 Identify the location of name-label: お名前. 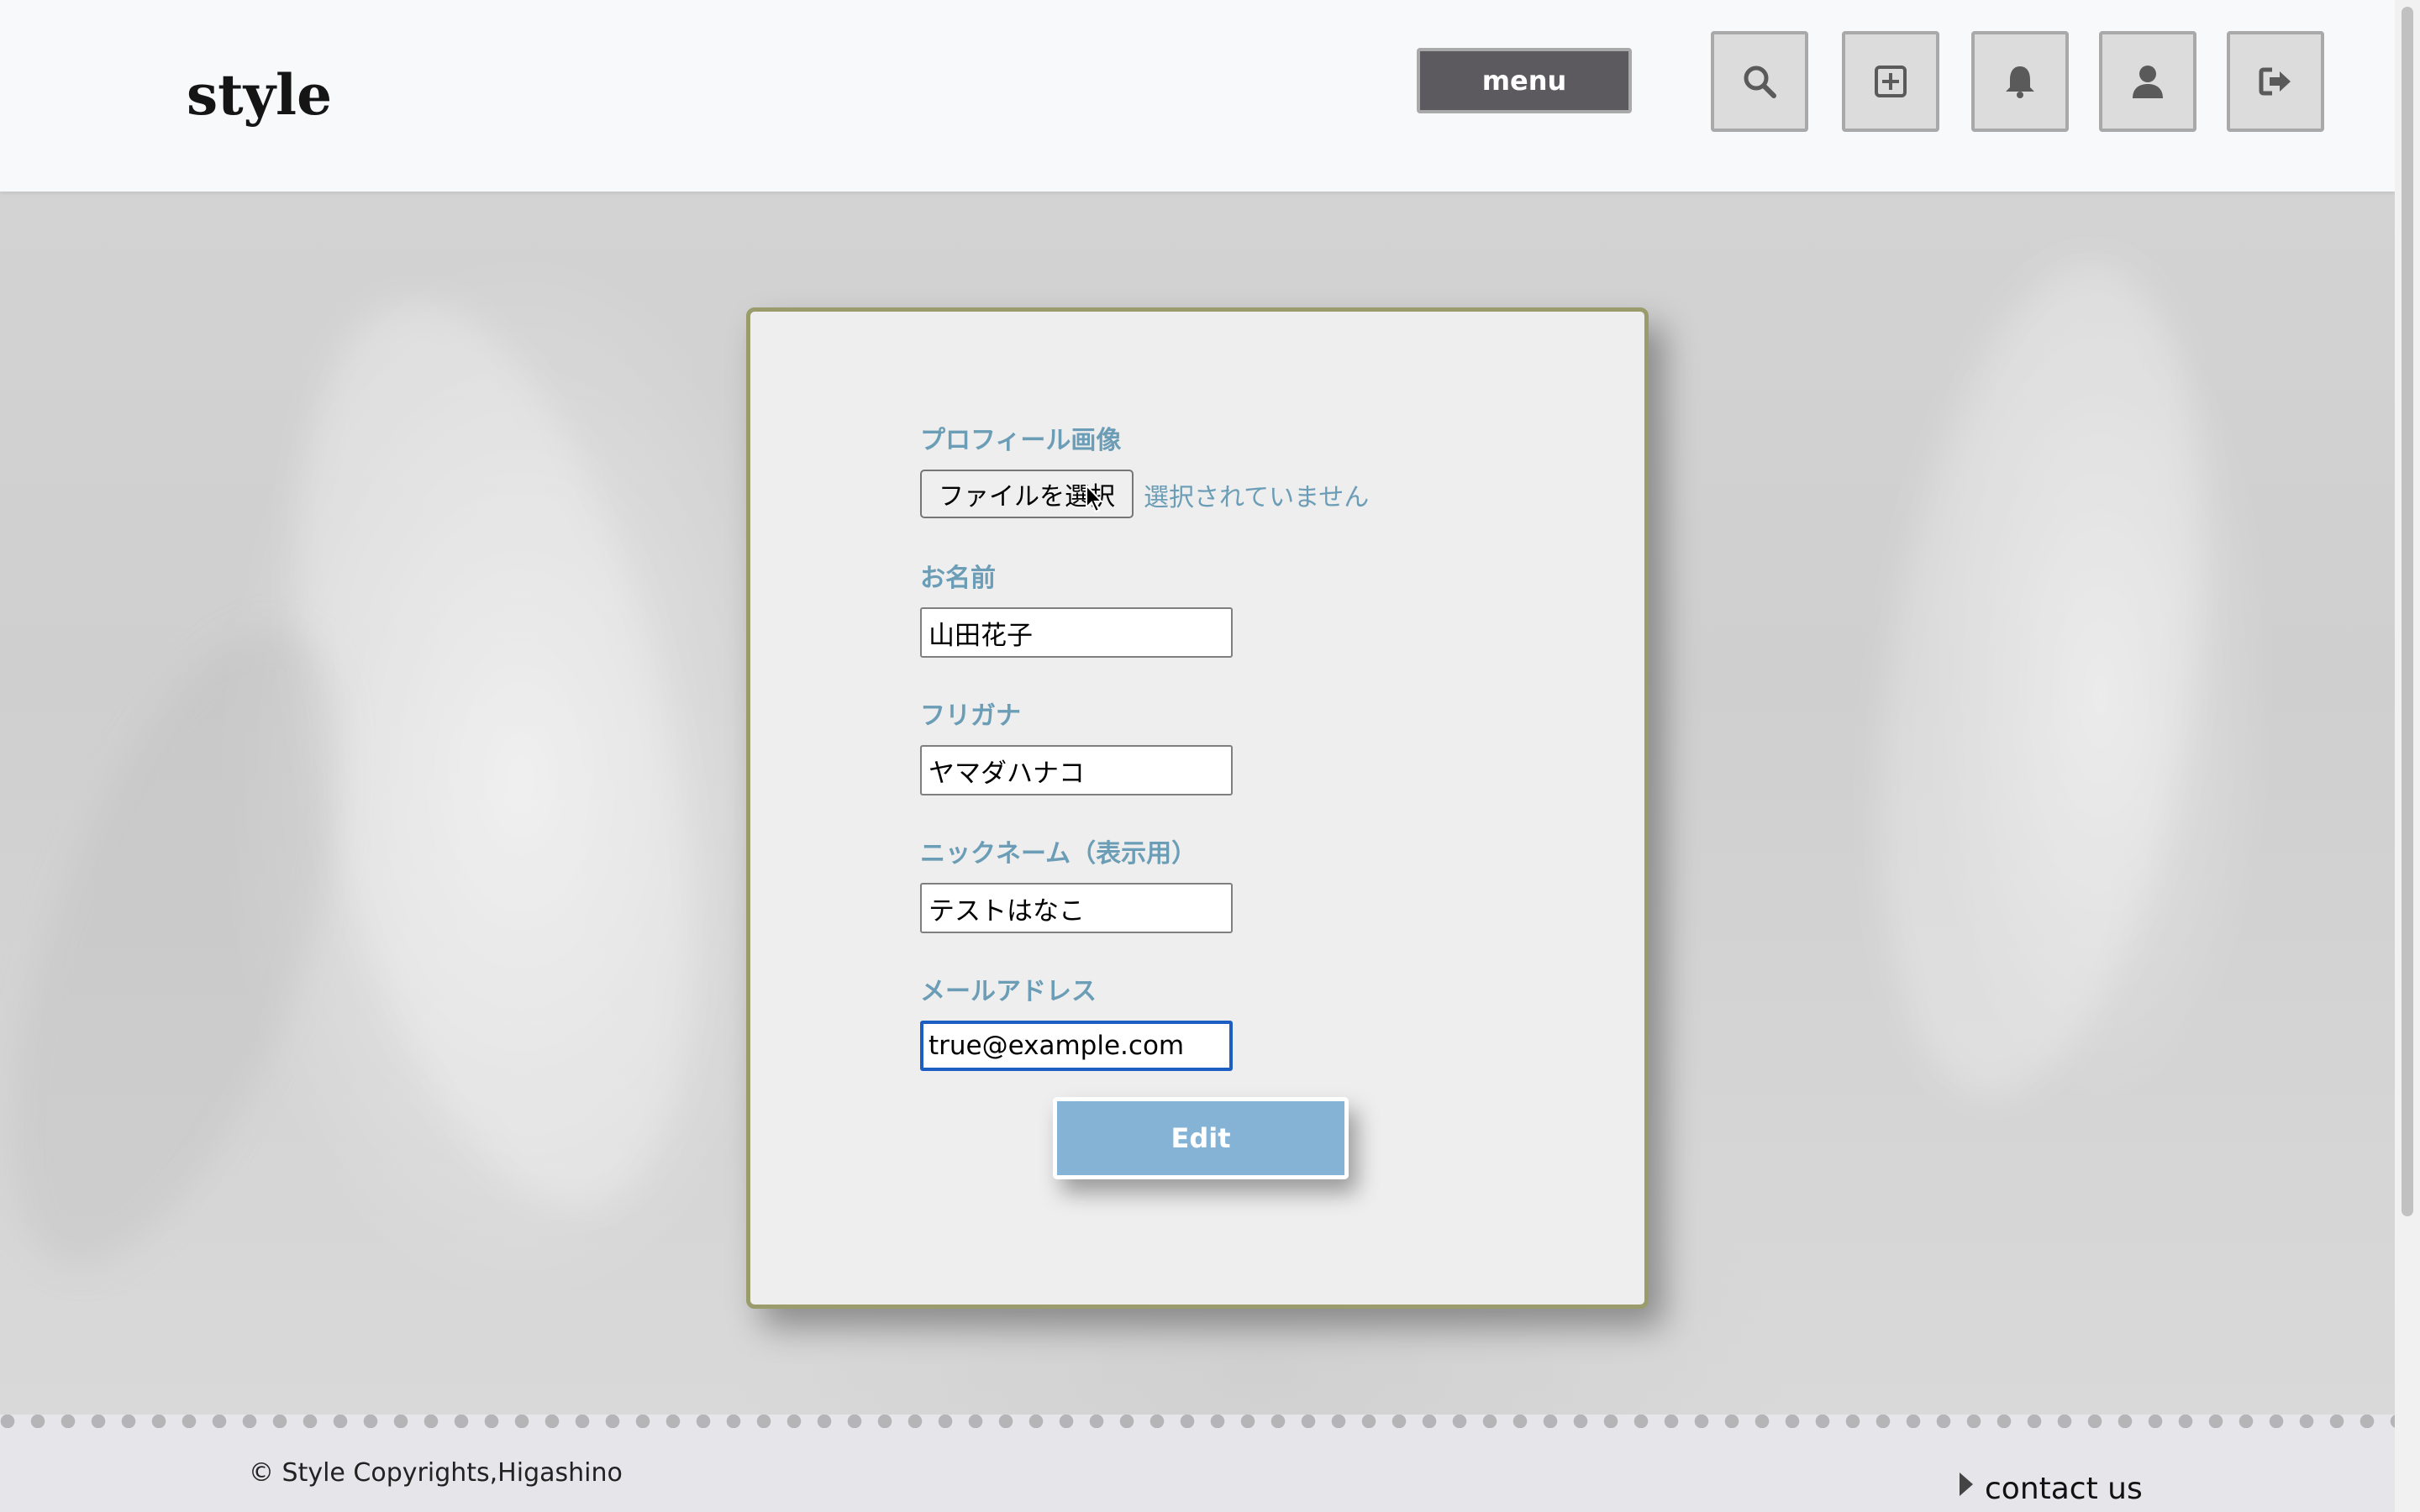
(958, 578).